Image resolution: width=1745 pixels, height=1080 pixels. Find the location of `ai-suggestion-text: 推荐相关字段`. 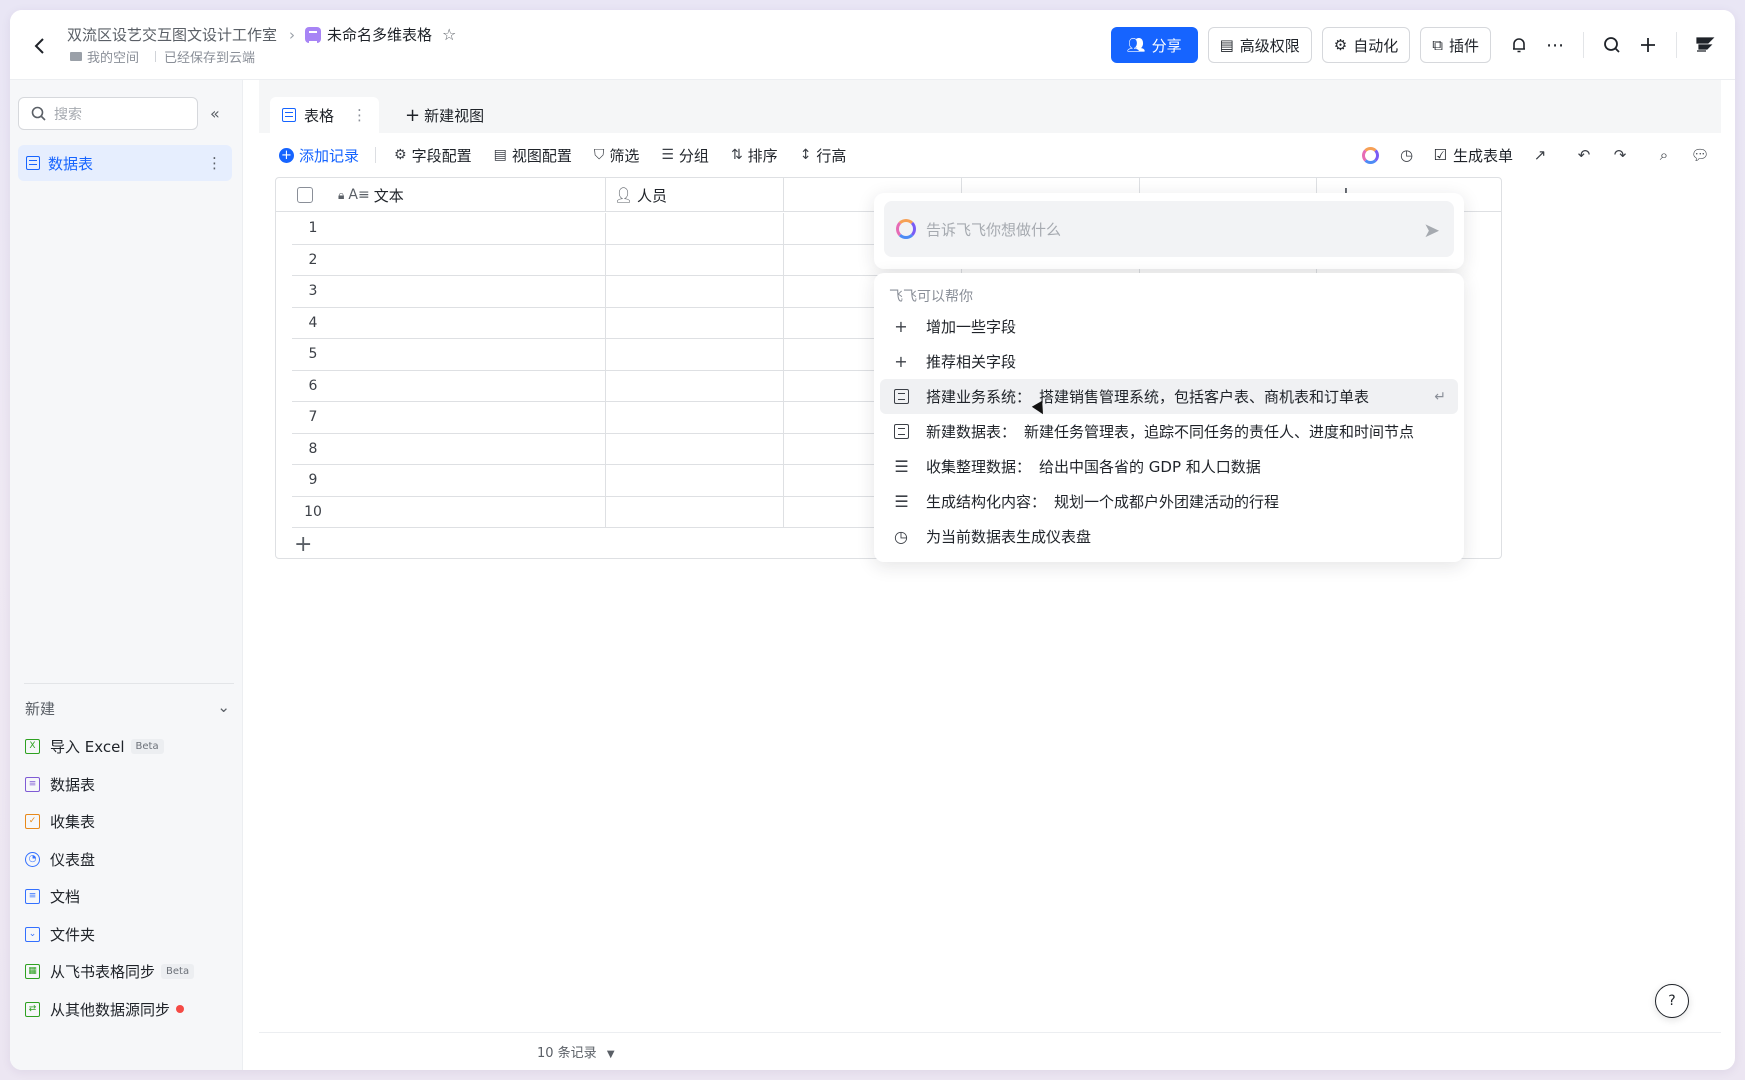

ai-suggestion-text: 推荐相关字段 is located at coordinates (971, 362).